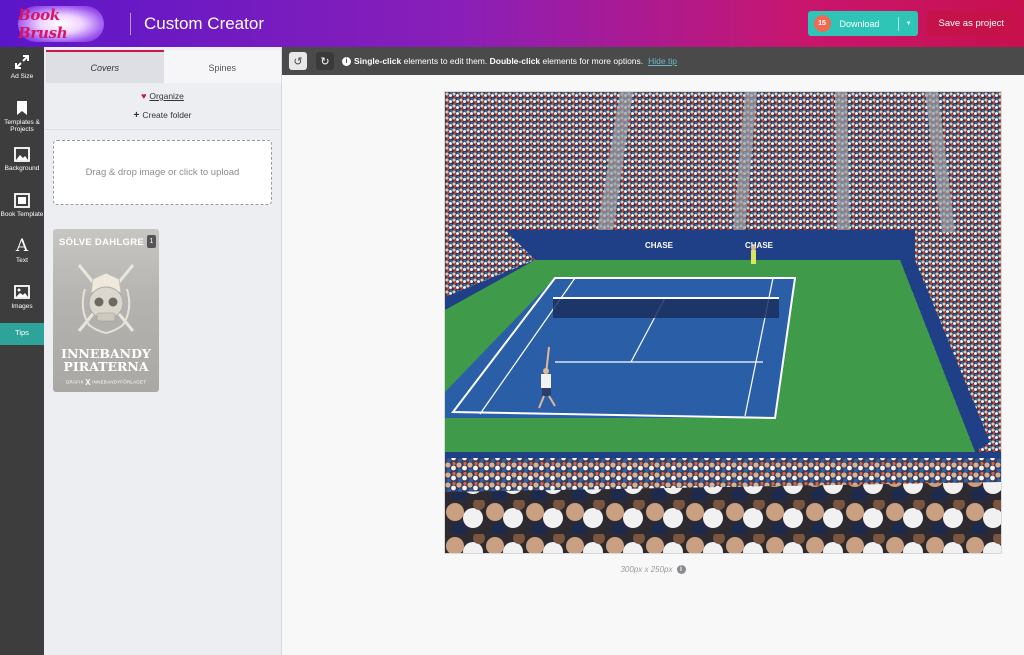  Describe the element at coordinates (106, 366) in the screenshot. I see `thumbnail-title-line2: PIRATERNA` at that location.